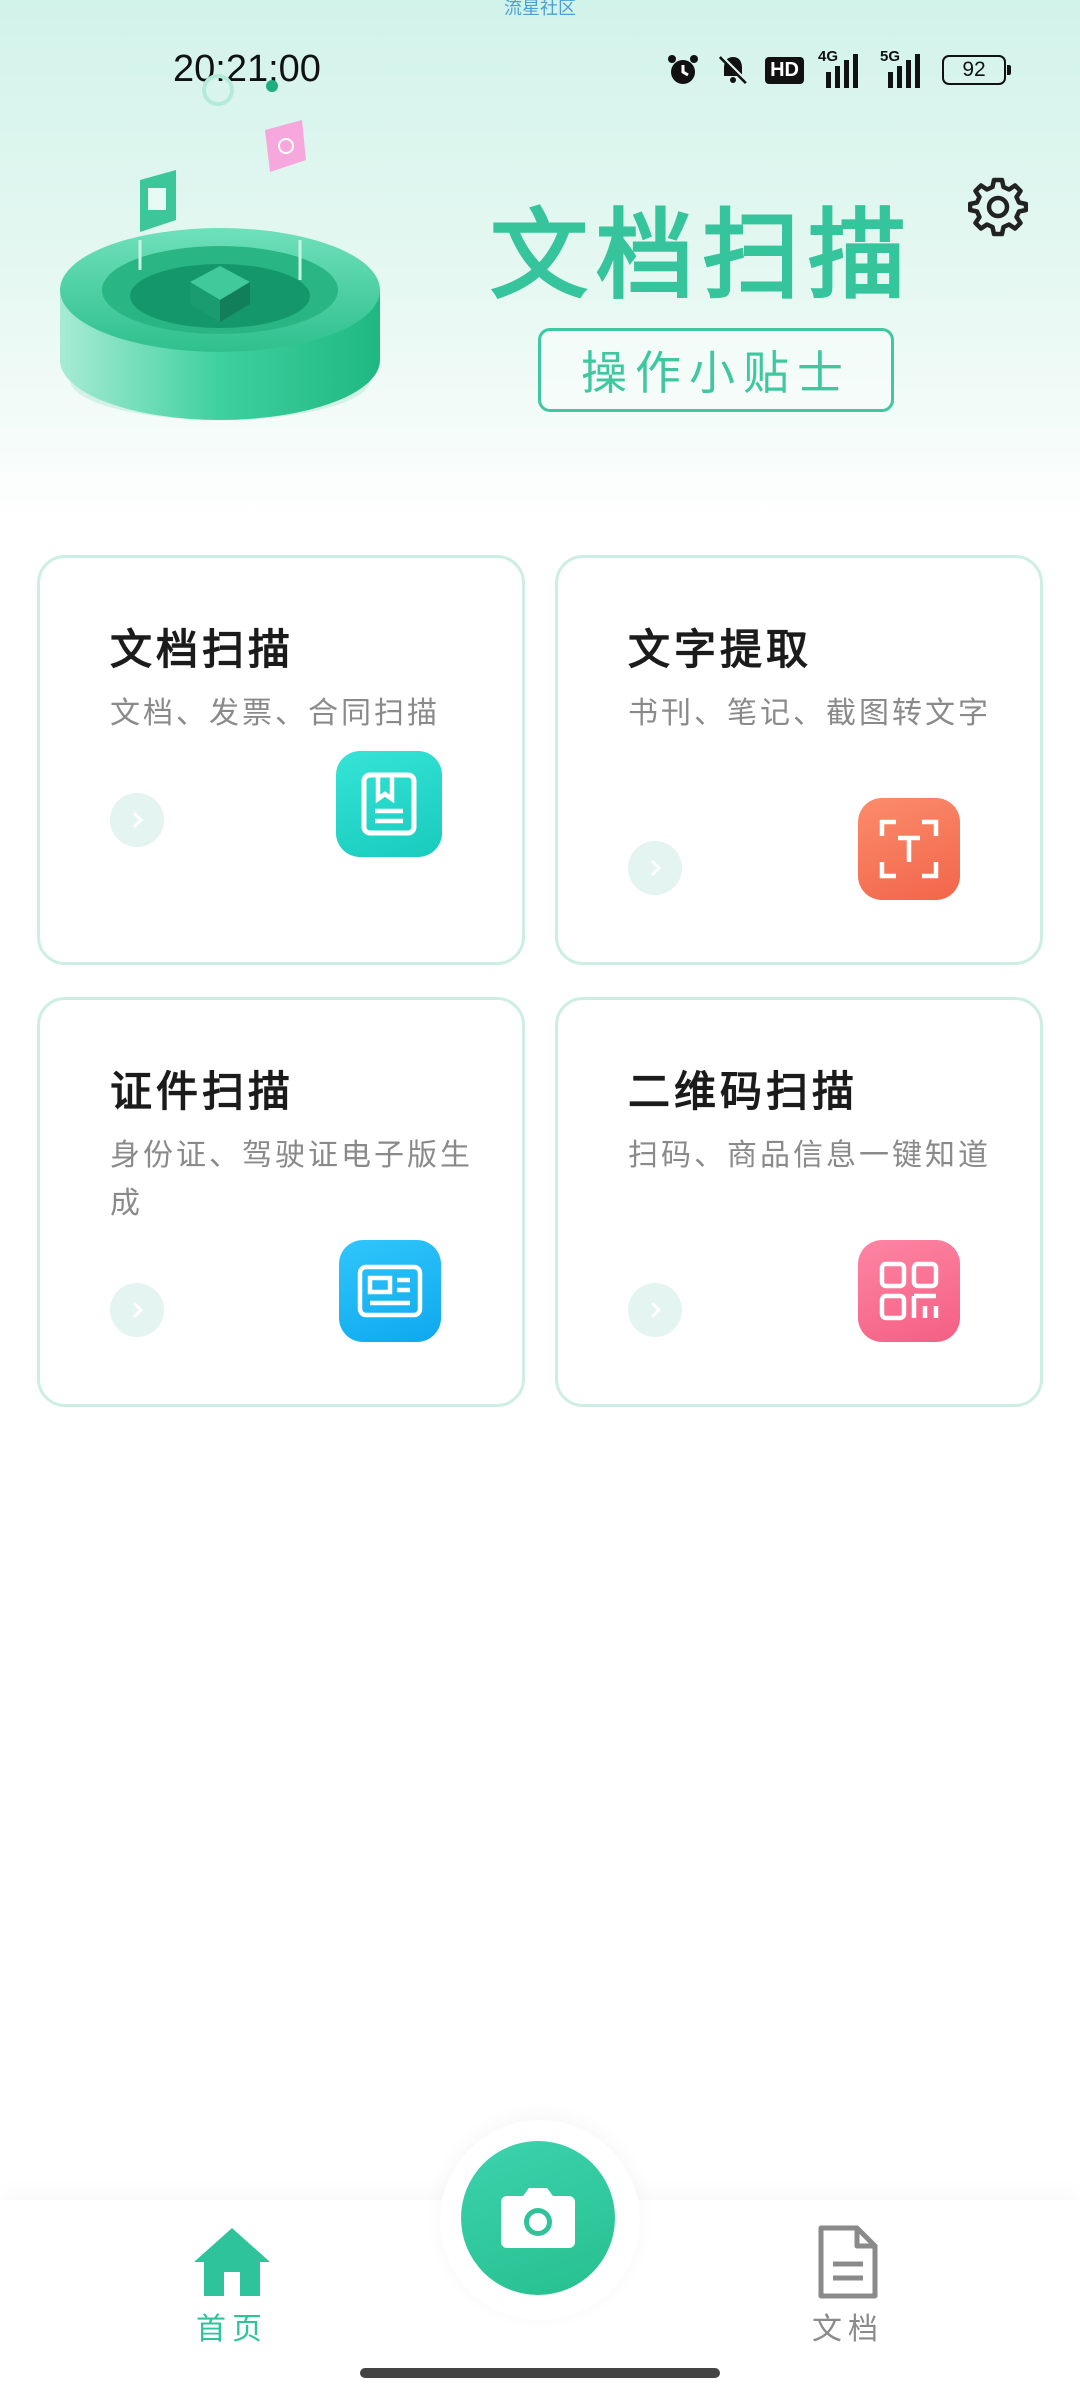 This screenshot has height=2400, width=1080. What do you see at coordinates (720, 649) in the screenshot?
I see `card-title: 文字提取` at bounding box center [720, 649].